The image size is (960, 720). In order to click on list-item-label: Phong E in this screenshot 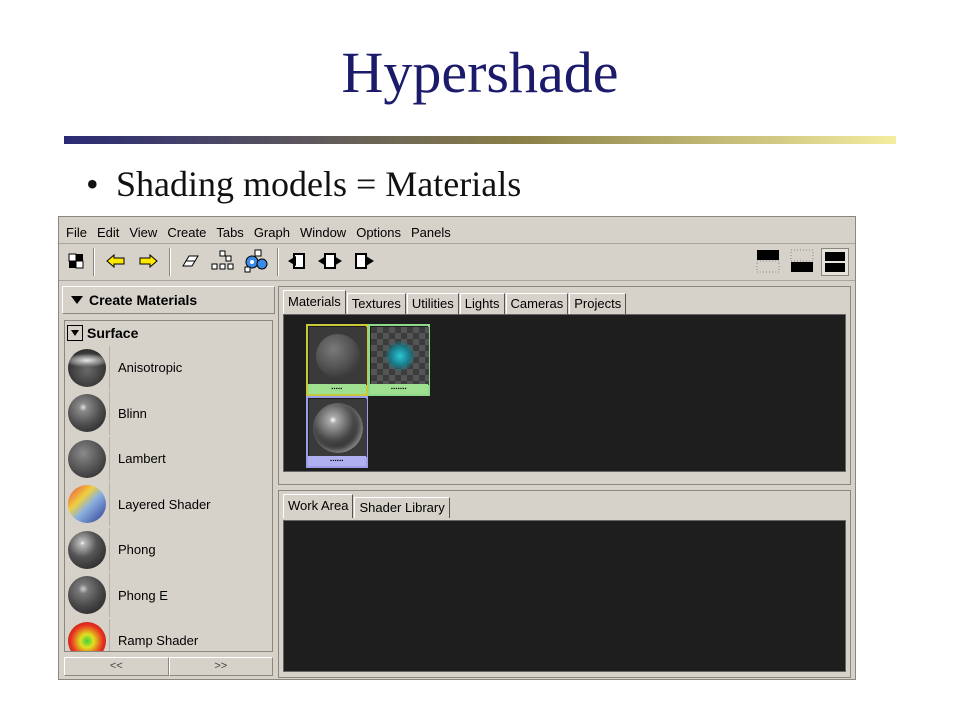, I will do `click(143, 595)`.